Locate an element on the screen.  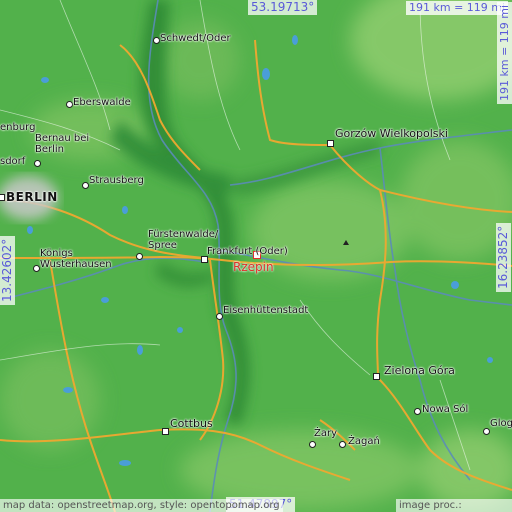
label-eberswalde: Eberswalde is located at coordinates (102, 102).